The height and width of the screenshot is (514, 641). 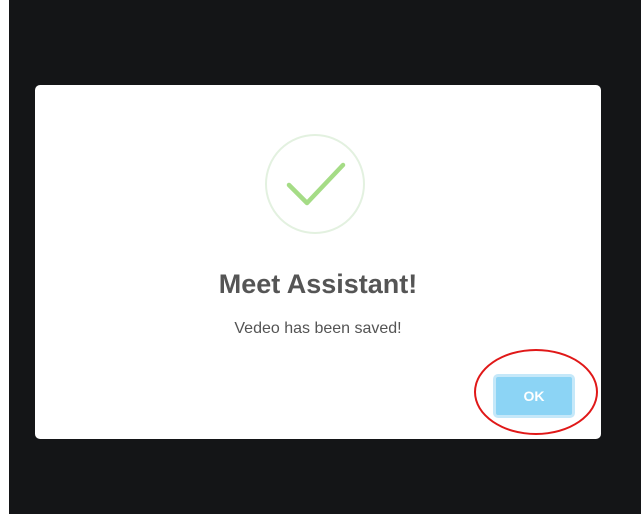 I want to click on ok-button: OK, so click(x=534, y=396).